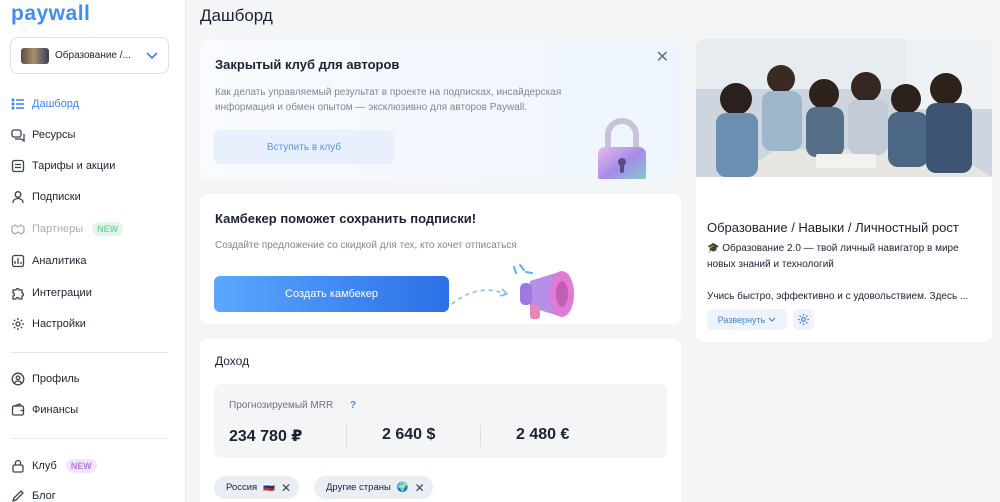 This screenshot has height=502, width=1000. Describe the element at coordinates (512, 291) in the screenshot. I see `megaphone-illustration` at that location.